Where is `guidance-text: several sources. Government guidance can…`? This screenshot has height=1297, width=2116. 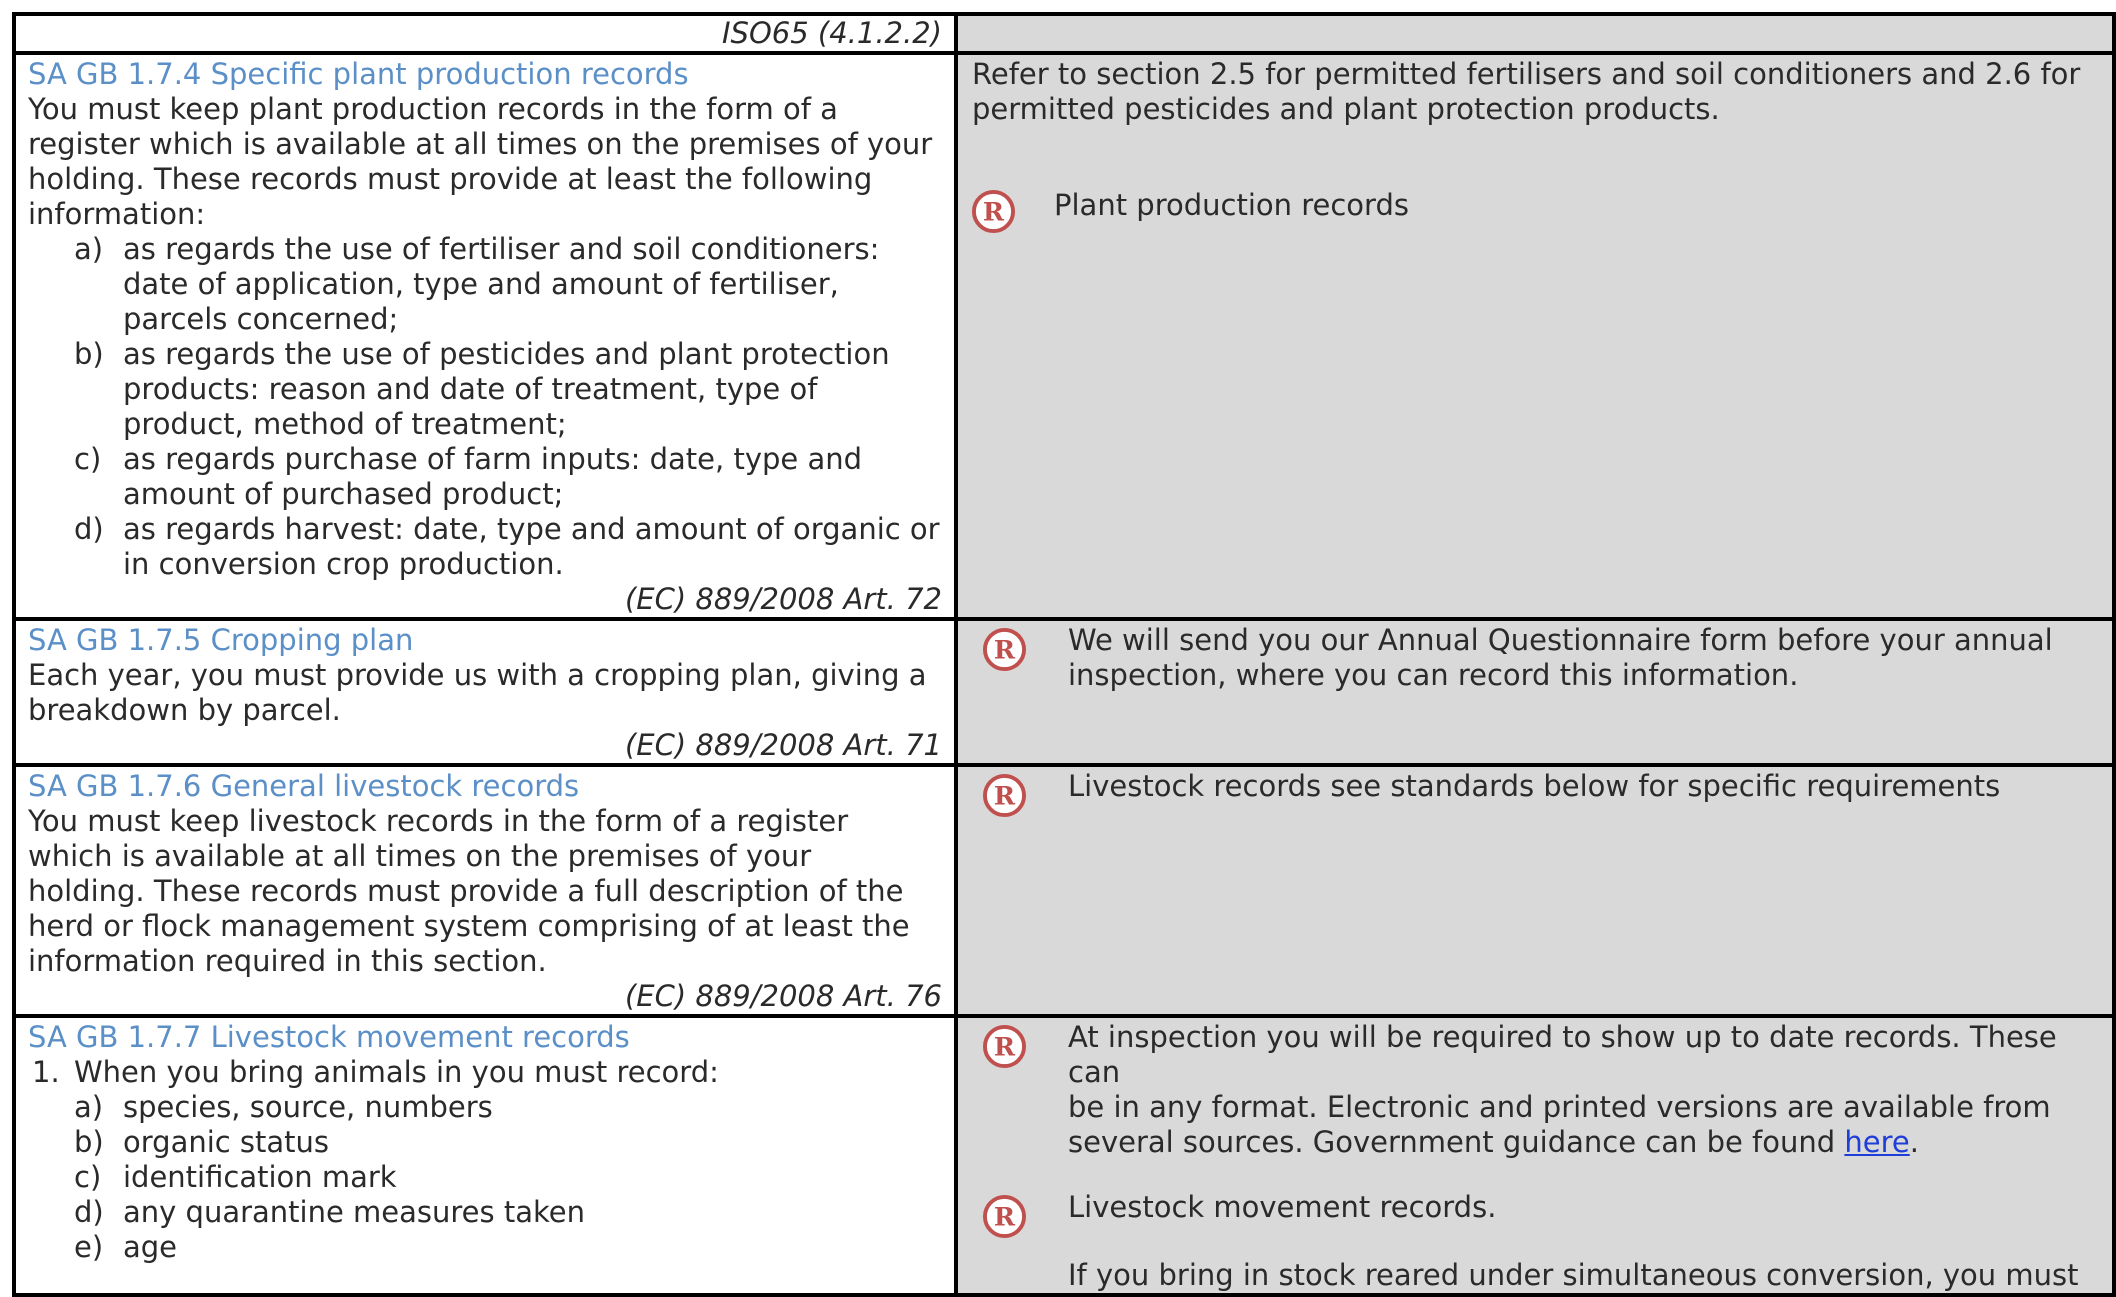 guidance-text: several sources. Government guidance can… is located at coordinates (1456, 1142).